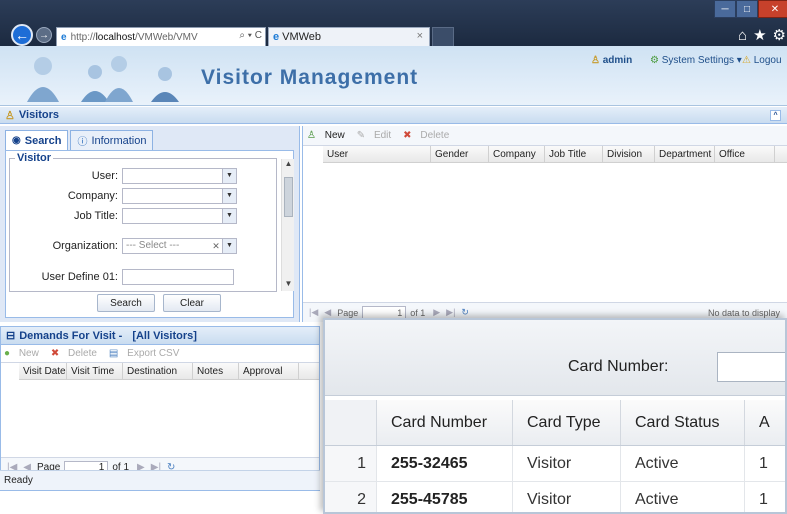 Image resolution: width=787 pixels, height=514 pixels. What do you see at coordinates (574, 154) in the screenshot?
I see `column-job-title: Job Title` at bounding box center [574, 154].